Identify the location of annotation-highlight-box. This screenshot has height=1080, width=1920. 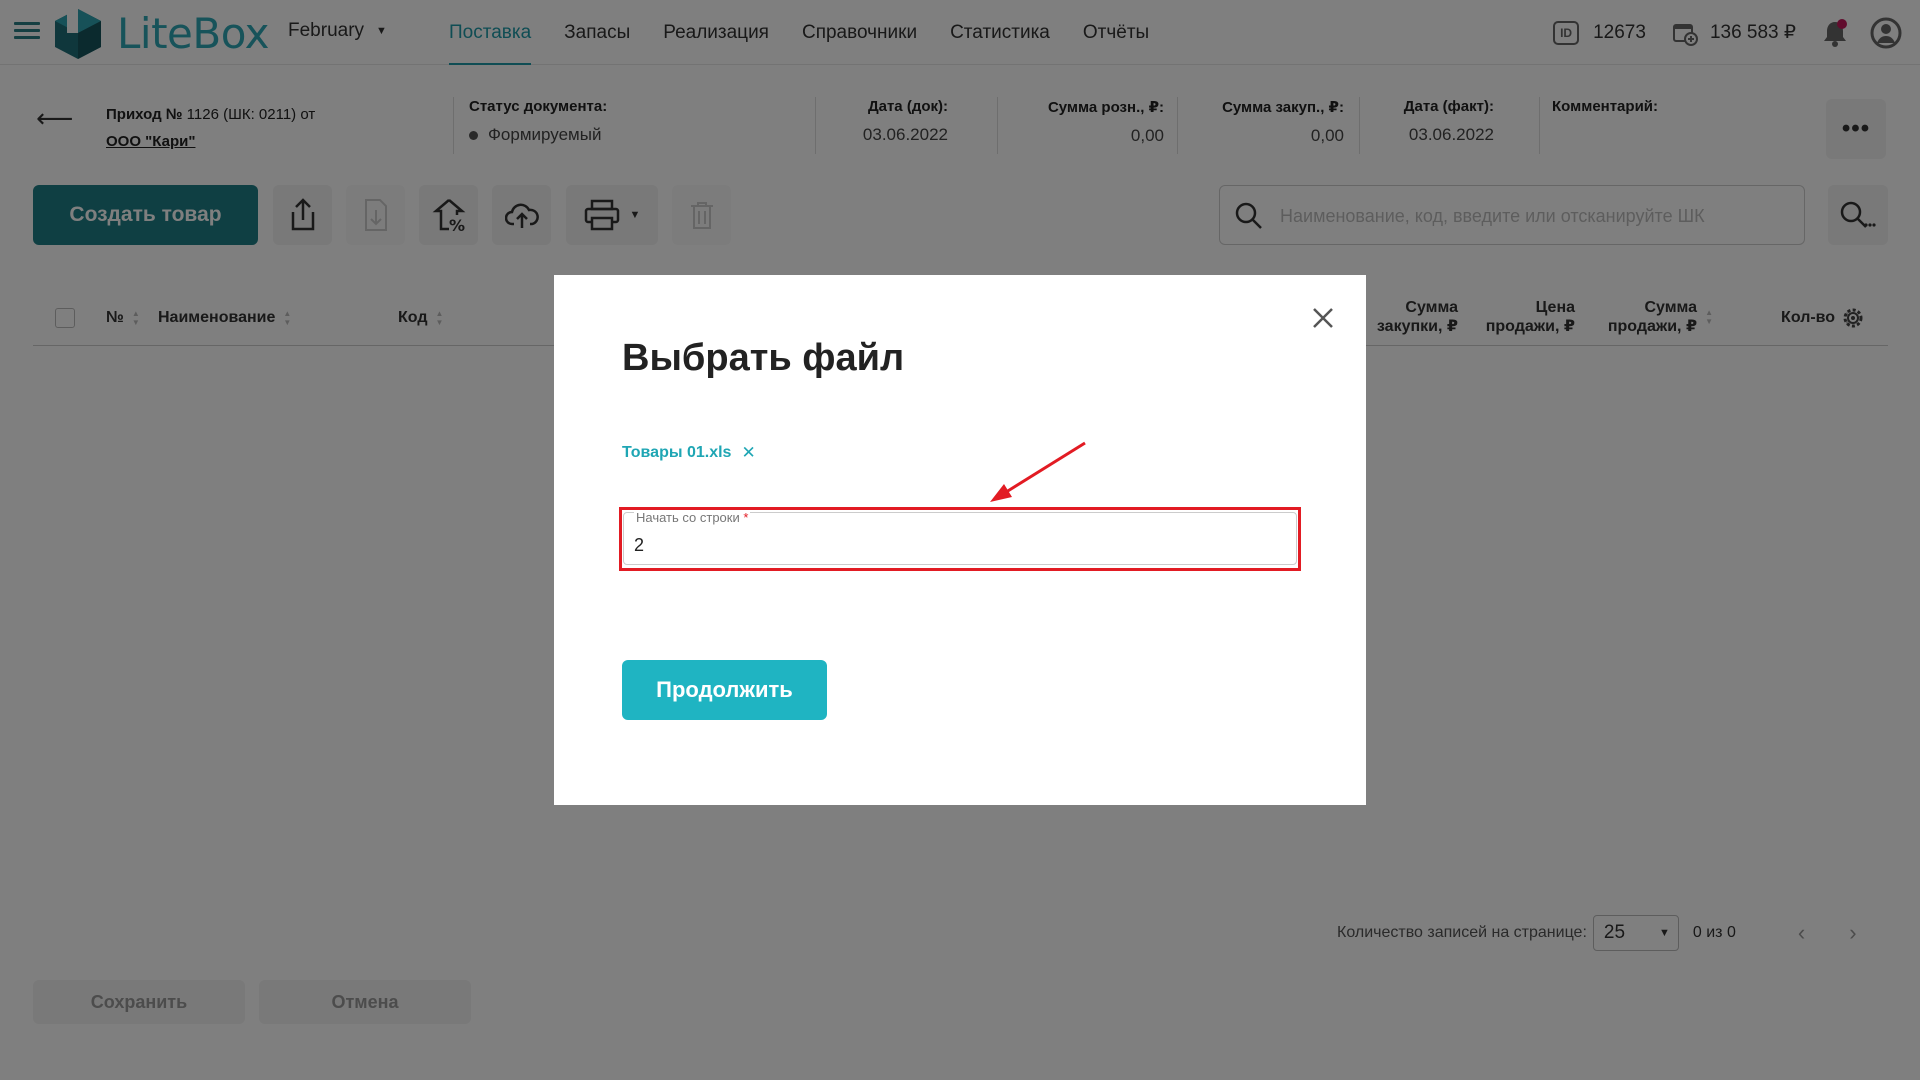
(960, 539).